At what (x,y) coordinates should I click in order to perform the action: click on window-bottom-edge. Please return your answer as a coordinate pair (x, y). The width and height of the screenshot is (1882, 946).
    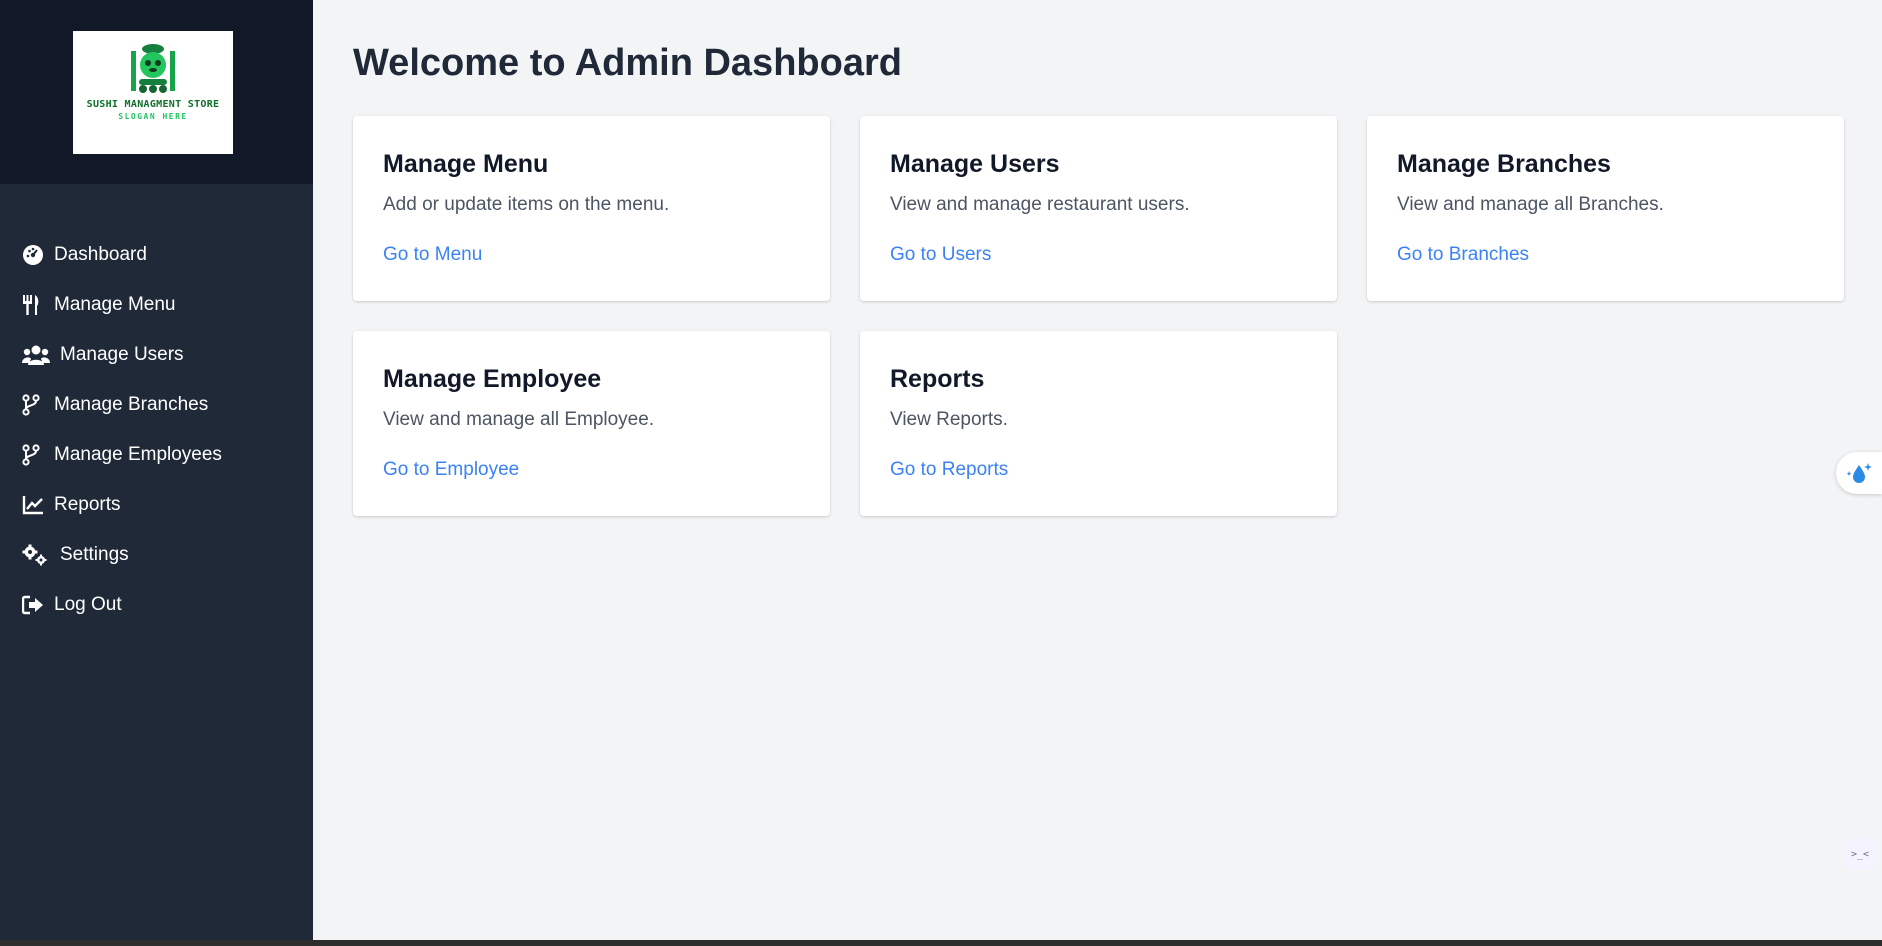
    Looking at the image, I should click on (941, 943).